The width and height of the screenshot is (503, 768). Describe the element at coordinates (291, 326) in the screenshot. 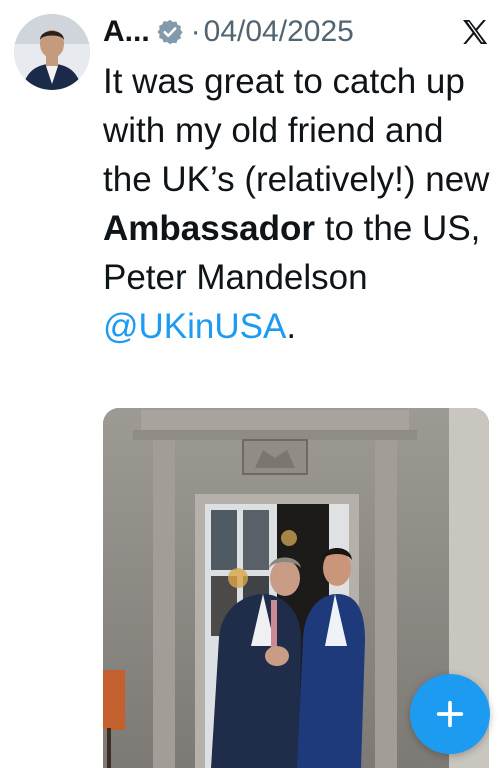

I see `post-text-end: .` at that location.